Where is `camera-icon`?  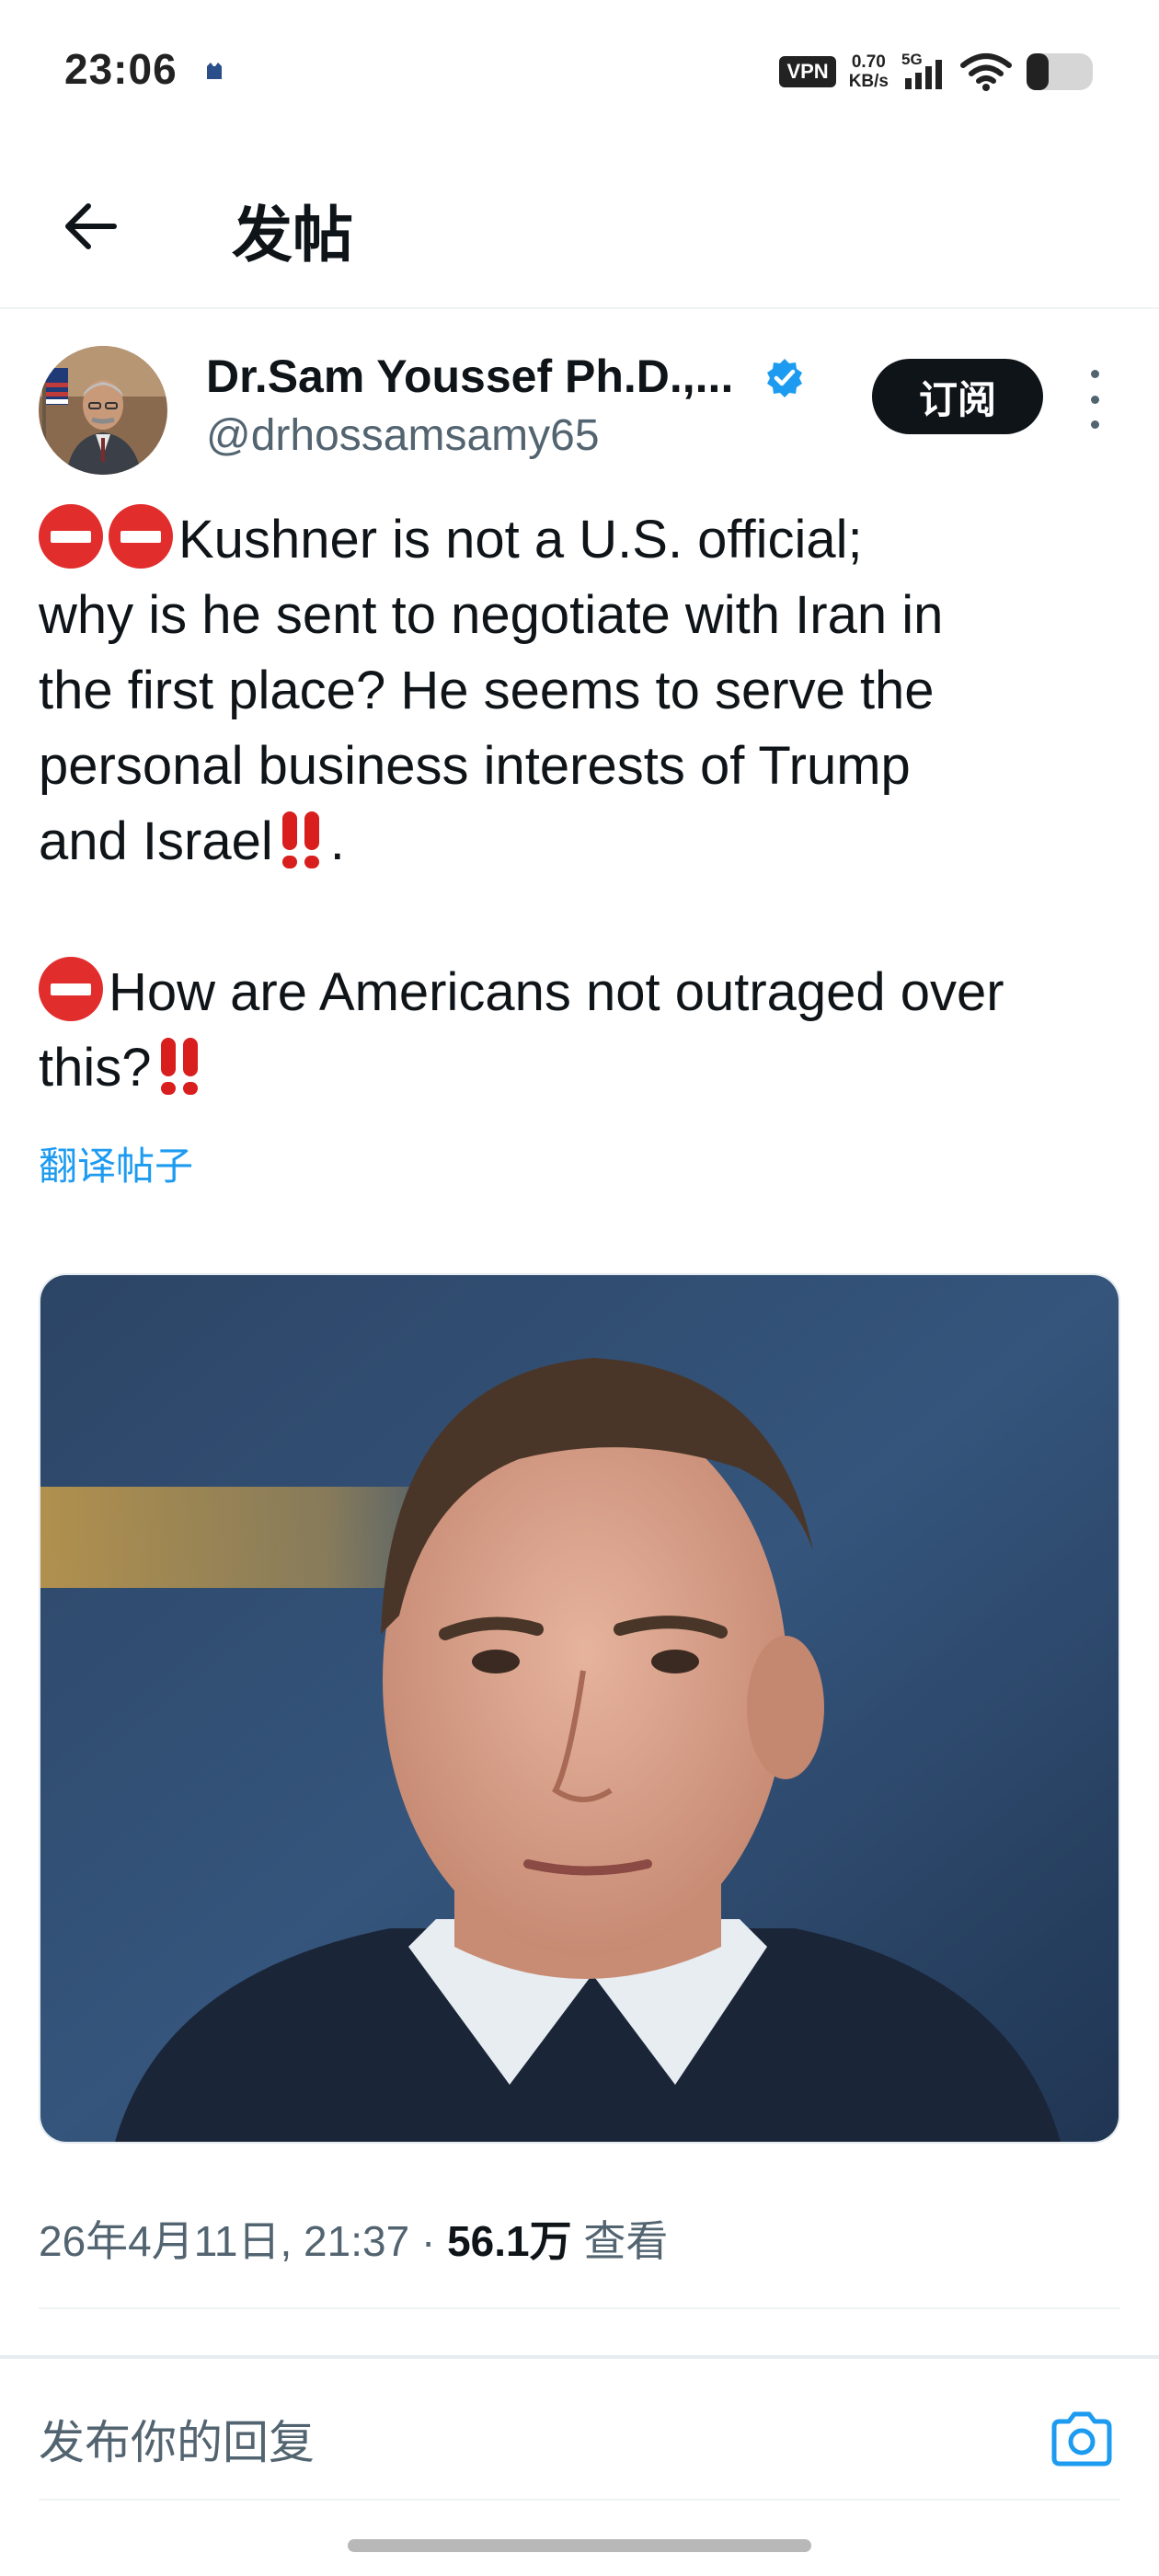
camera-icon is located at coordinates (1081, 2439).